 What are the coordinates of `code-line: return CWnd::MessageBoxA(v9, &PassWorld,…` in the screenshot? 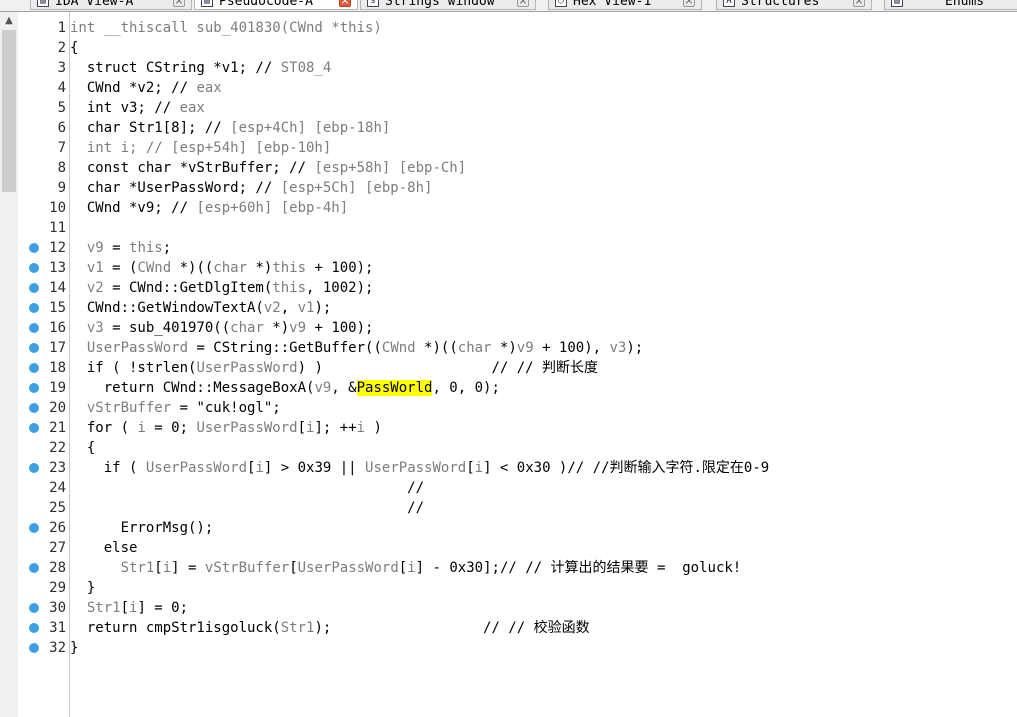 It's located at (285, 388).